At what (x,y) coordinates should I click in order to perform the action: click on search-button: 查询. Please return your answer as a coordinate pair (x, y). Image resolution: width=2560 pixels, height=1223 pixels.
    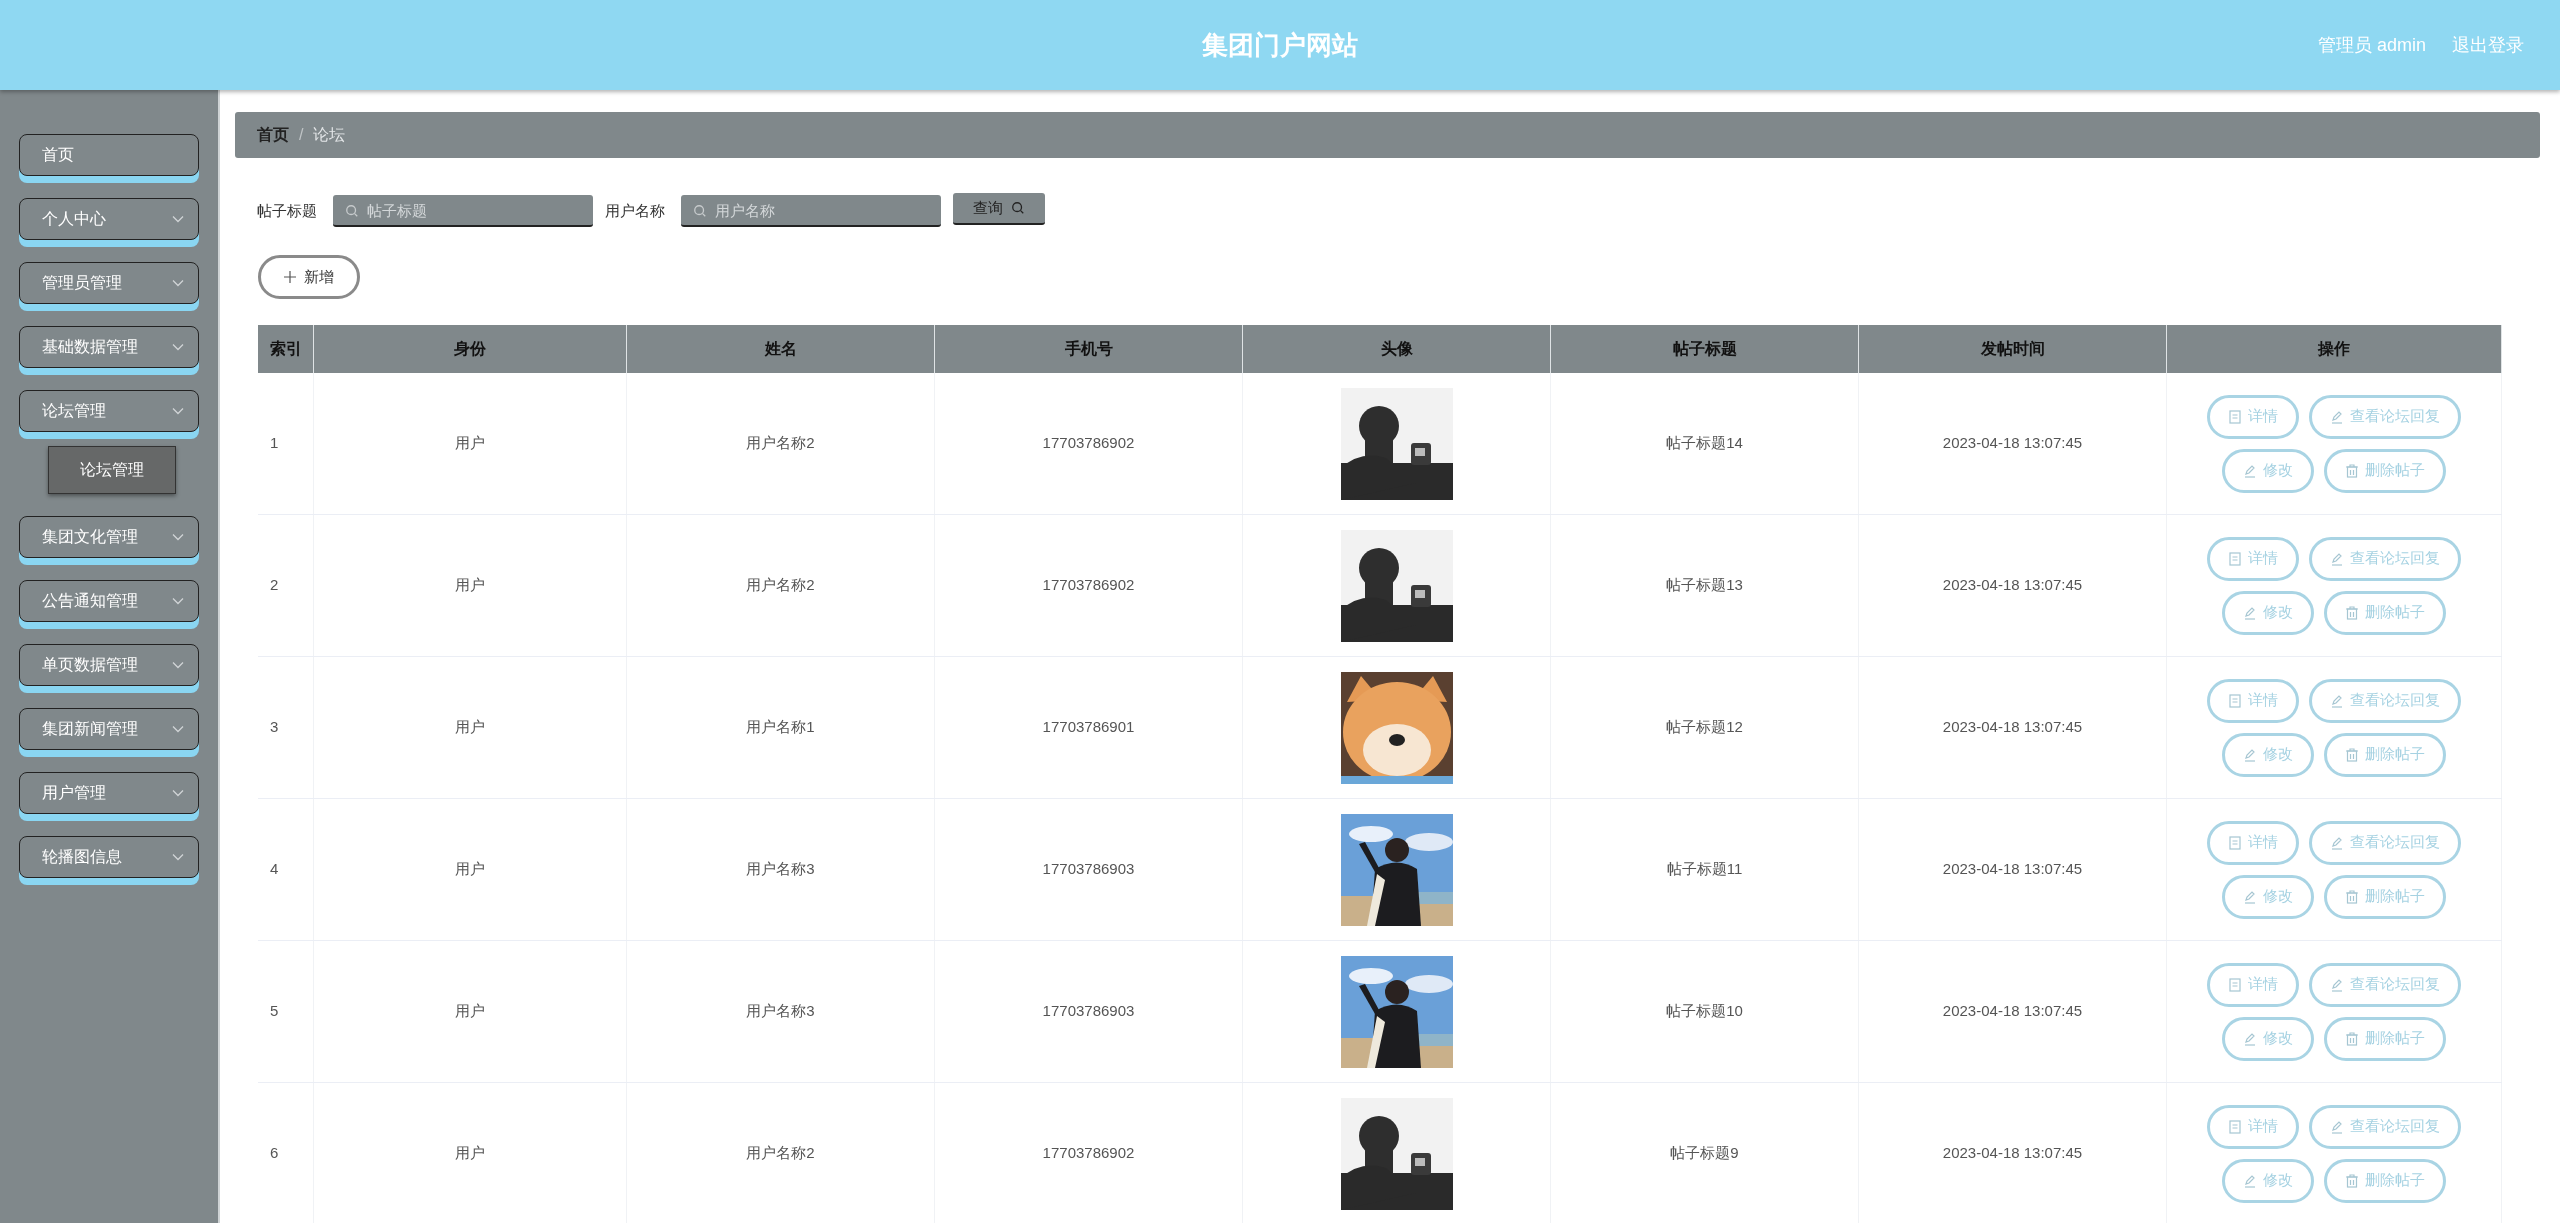
    Looking at the image, I should click on (999, 209).